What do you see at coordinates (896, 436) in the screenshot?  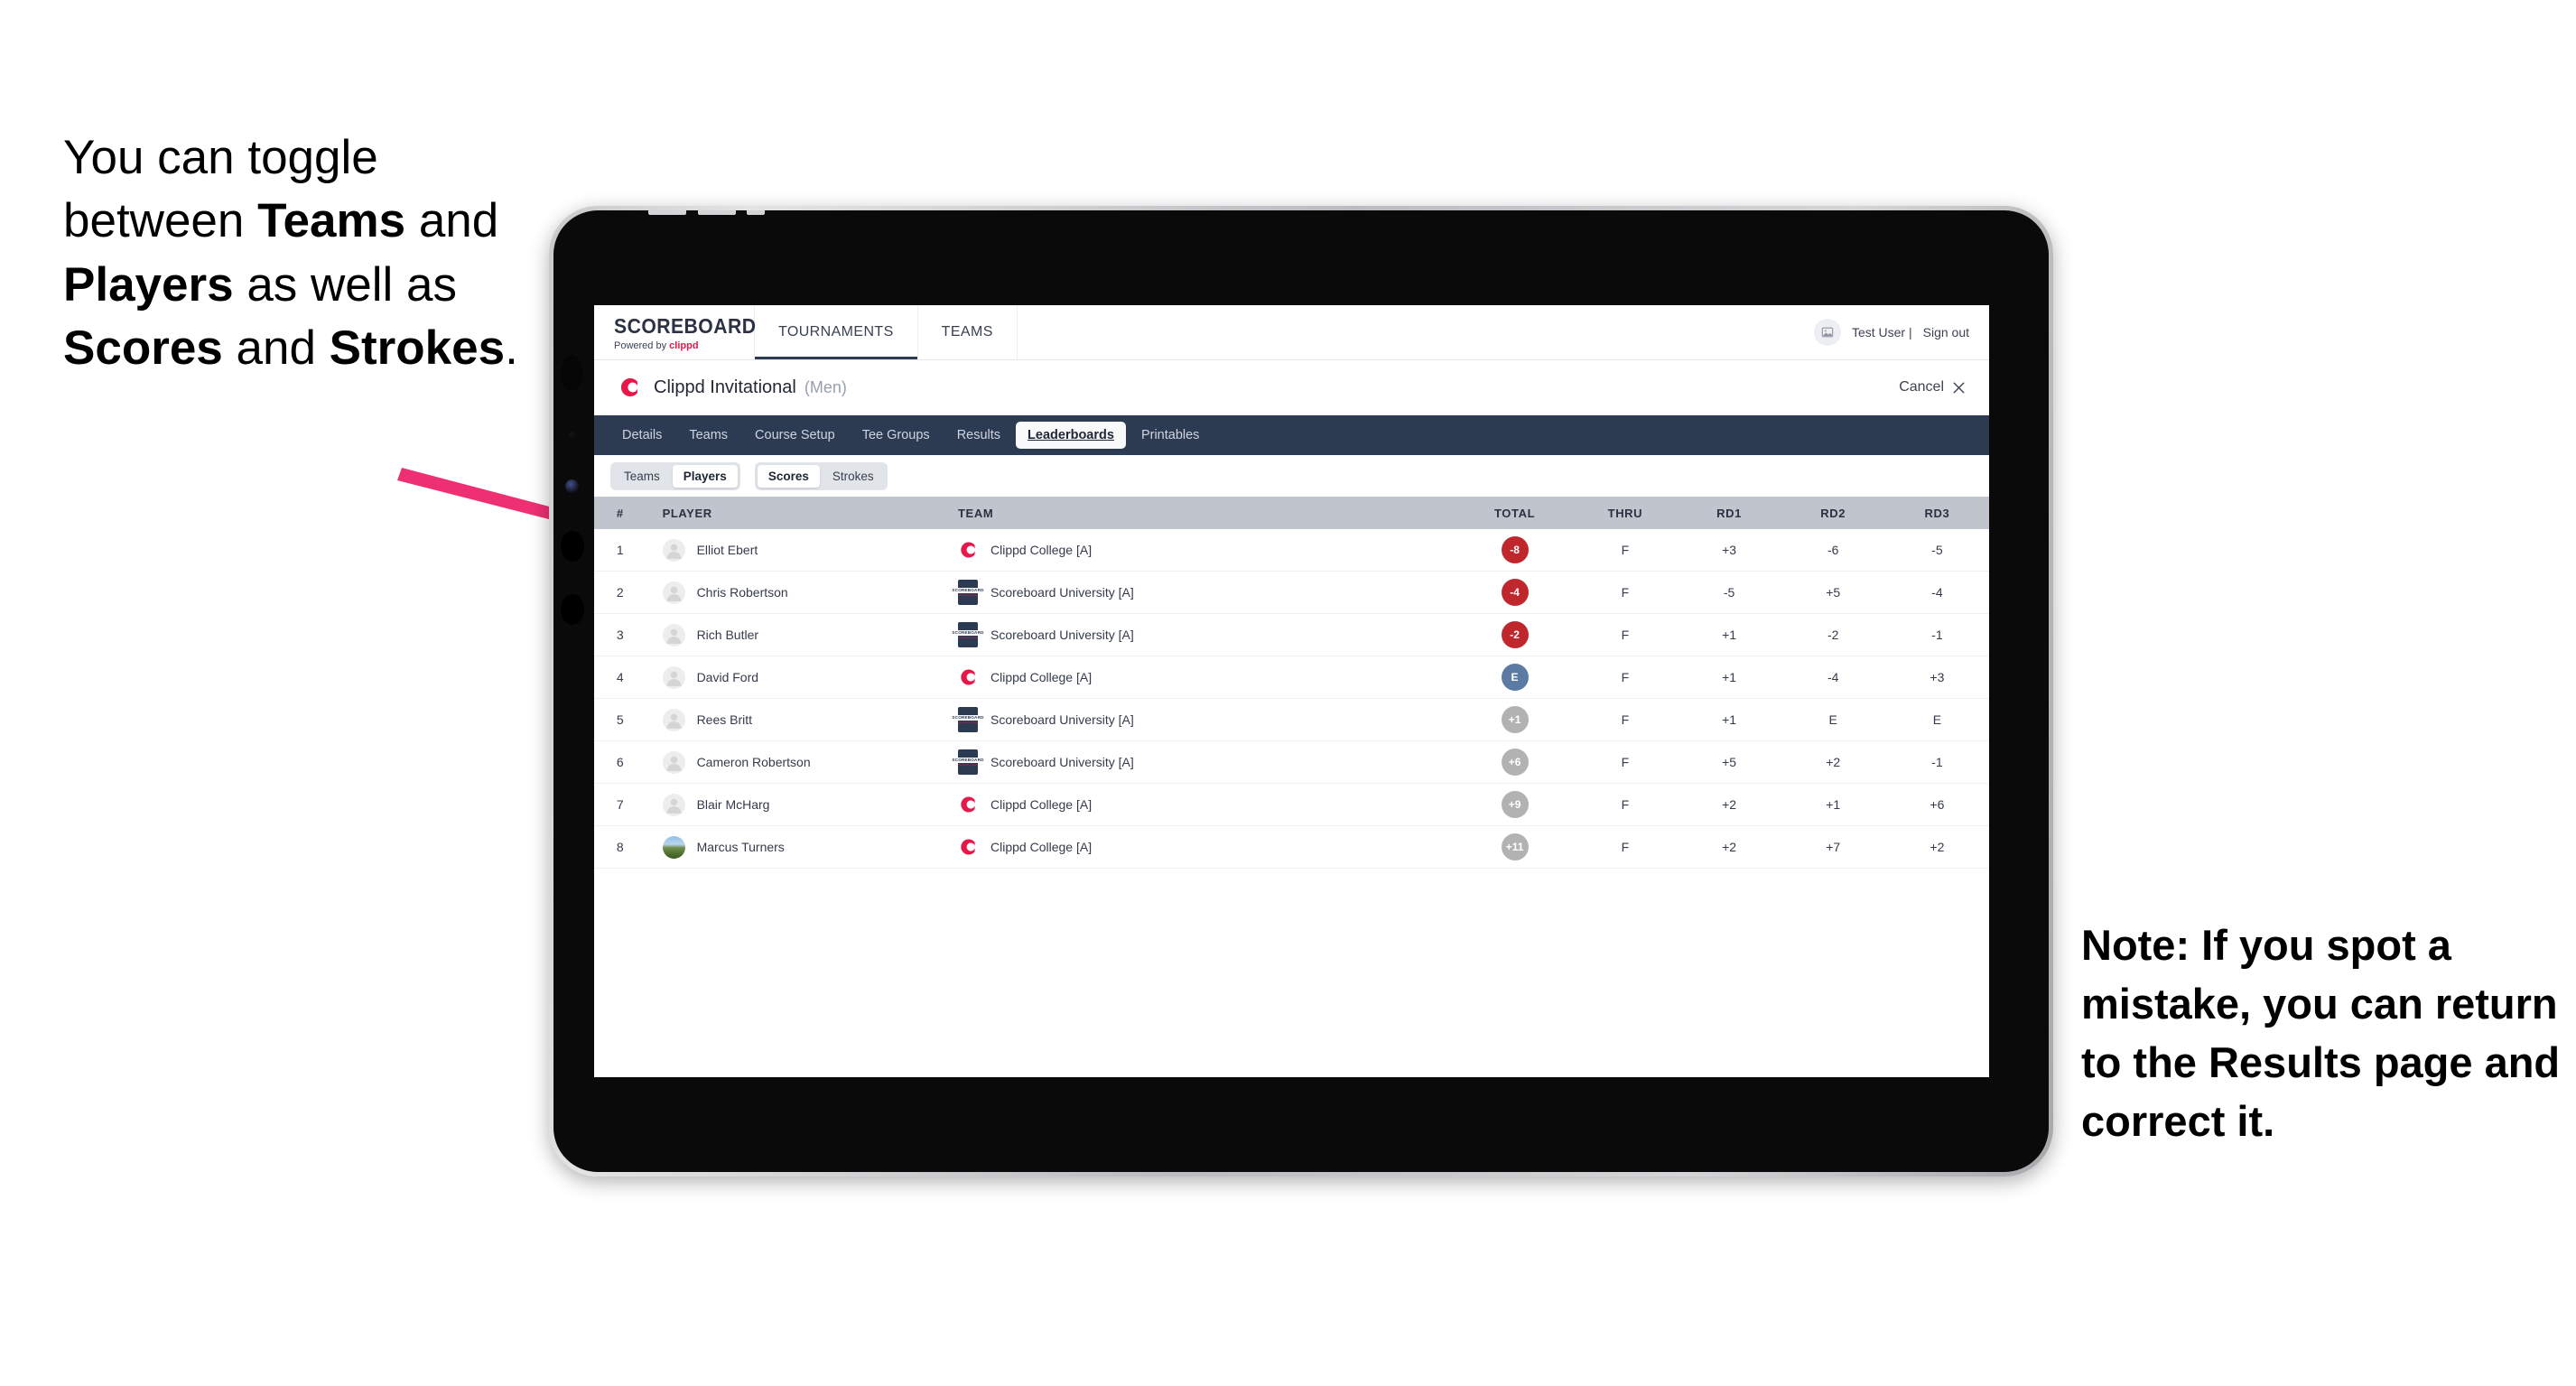 I see `tab-tee-groups: Tee Groups` at bounding box center [896, 436].